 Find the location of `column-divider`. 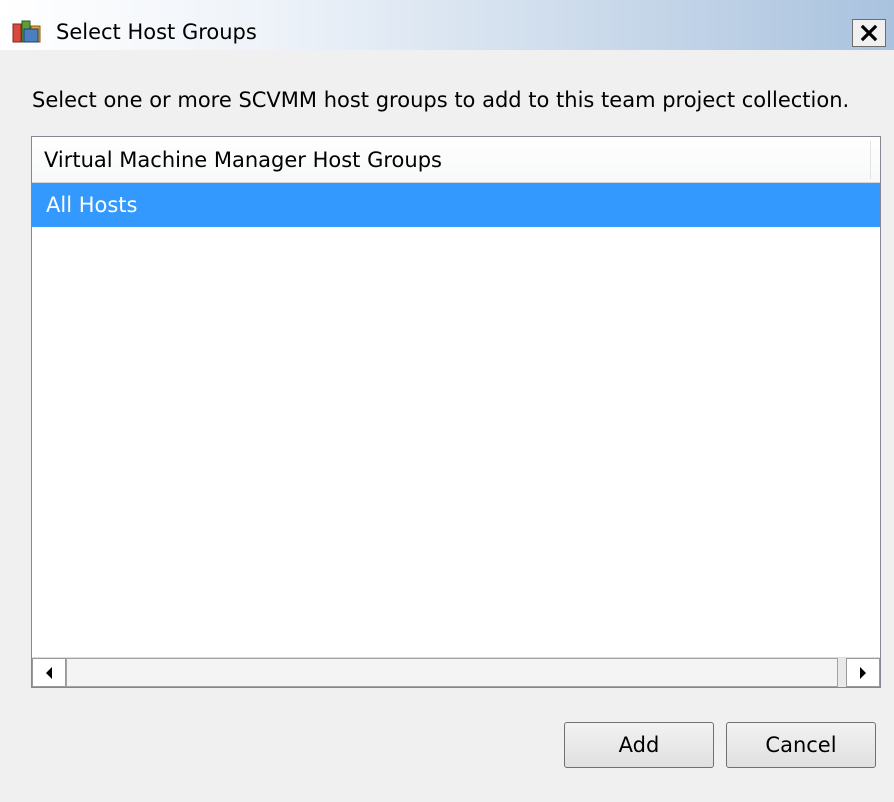

column-divider is located at coordinates (870, 160).